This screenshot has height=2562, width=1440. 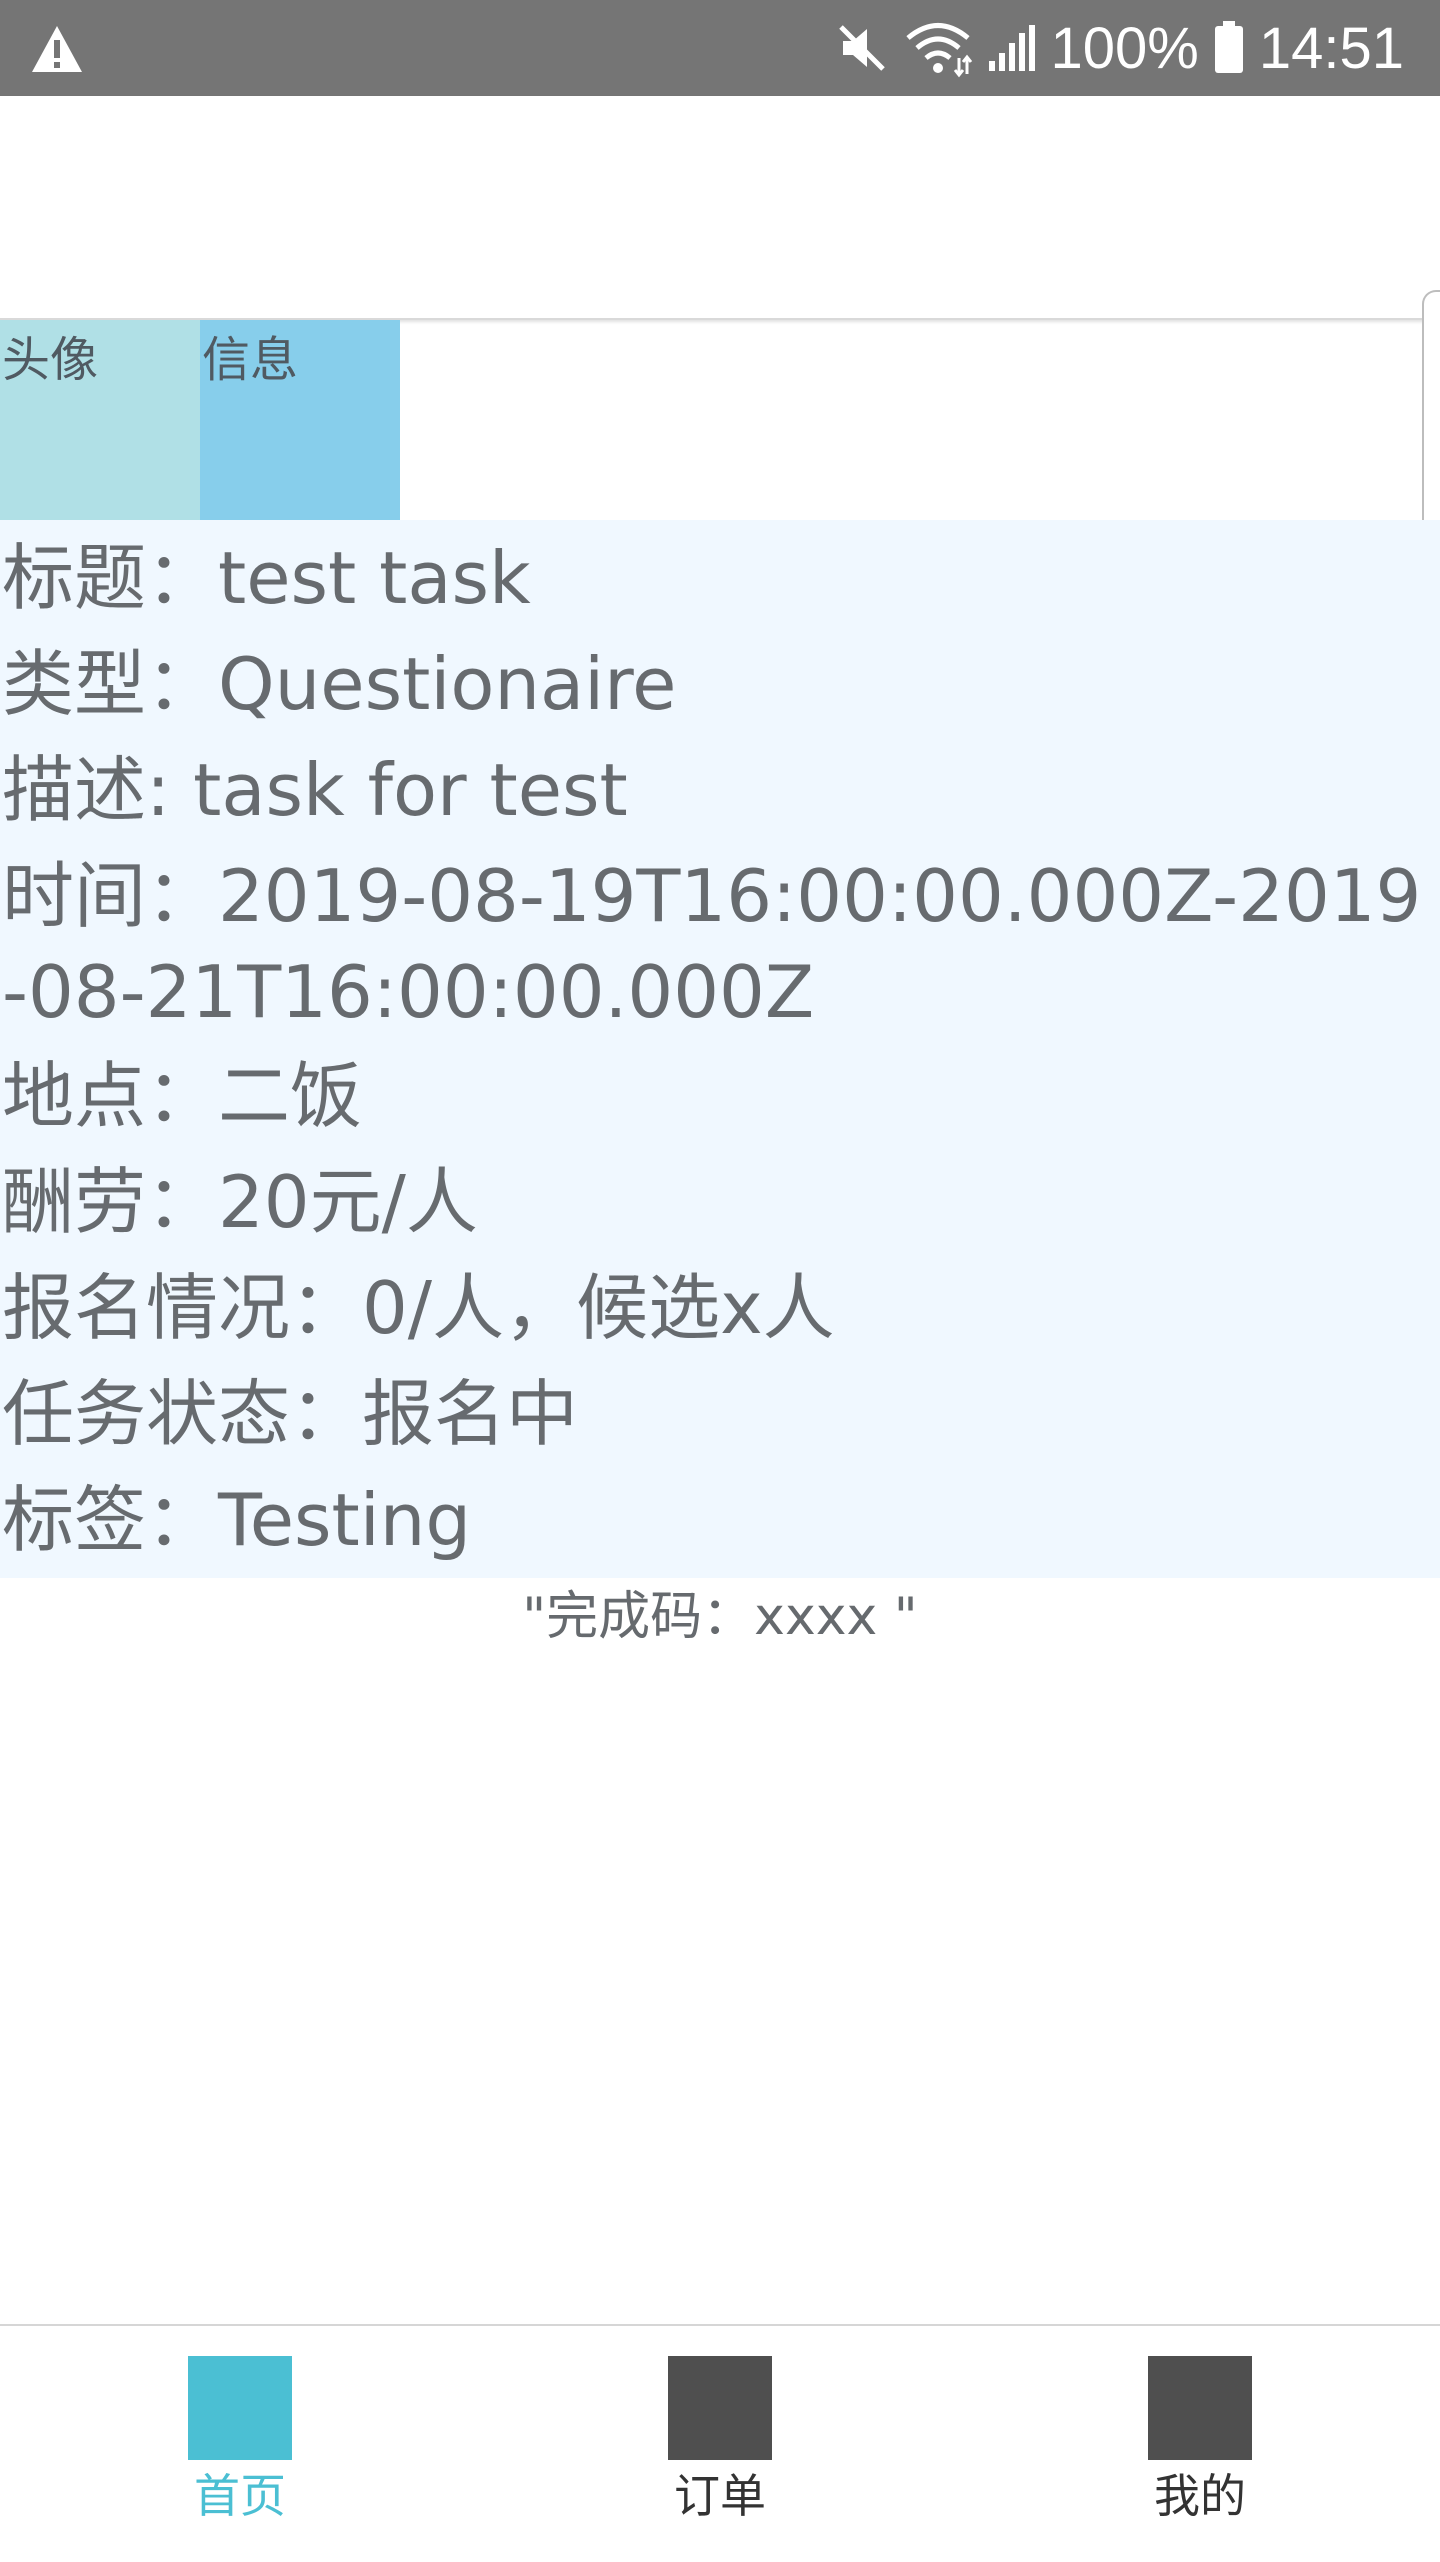 I want to click on tab-mine: 我的, so click(x=1200, y=2451).